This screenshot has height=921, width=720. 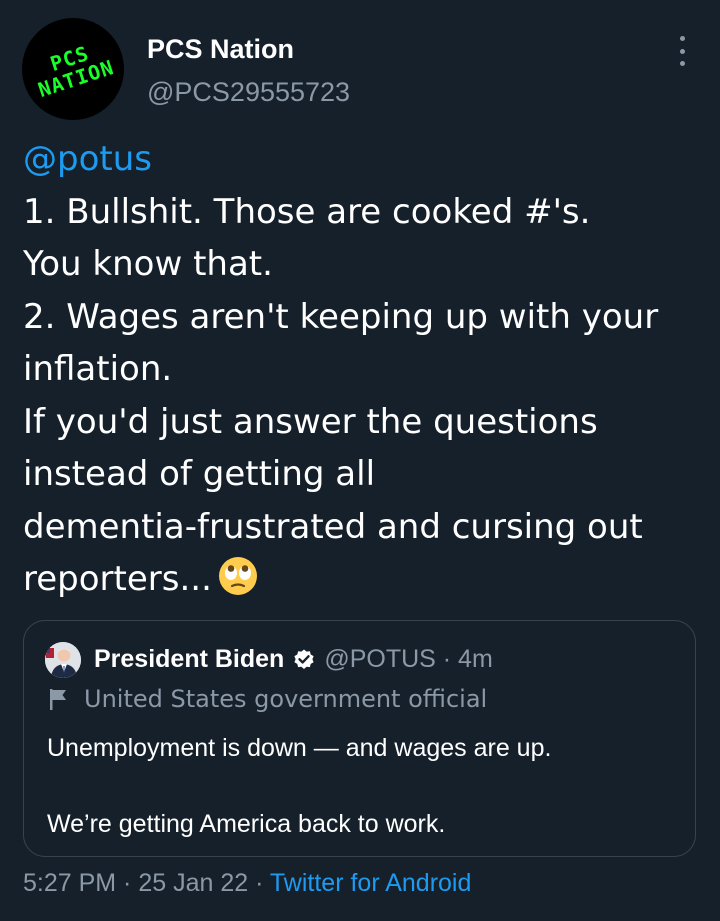 What do you see at coordinates (310, 421) in the screenshot?
I see `tweet-line: If you'd just answer the questions` at bounding box center [310, 421].